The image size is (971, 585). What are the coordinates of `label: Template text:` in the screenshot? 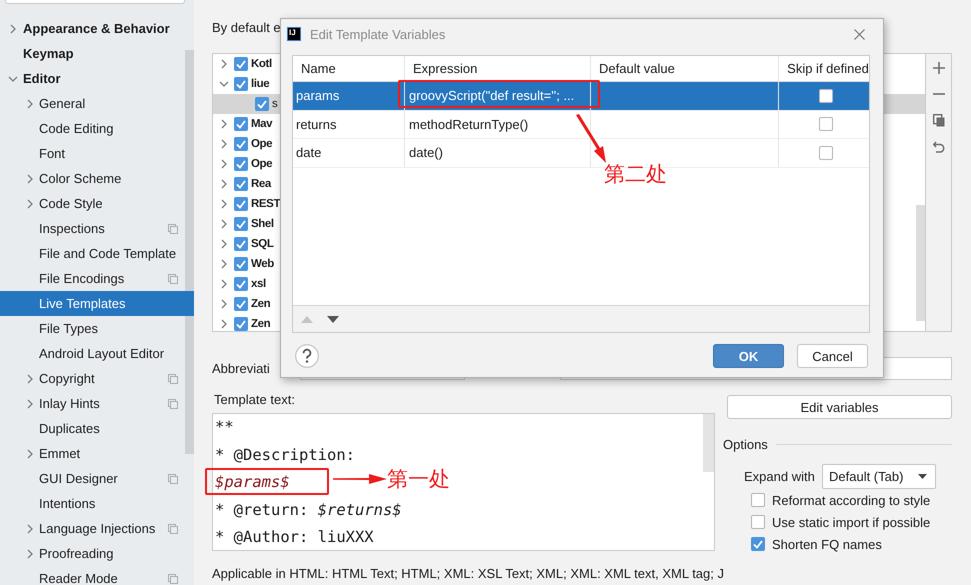 It's located at (254, 401).